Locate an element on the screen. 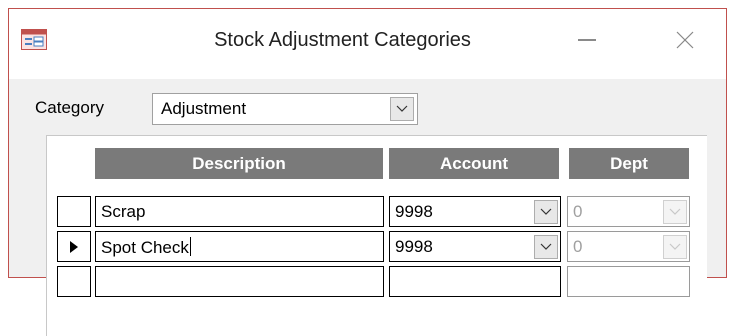 The image size is (736, 336). description-value: Scrap is located at coordinates (123, 211).